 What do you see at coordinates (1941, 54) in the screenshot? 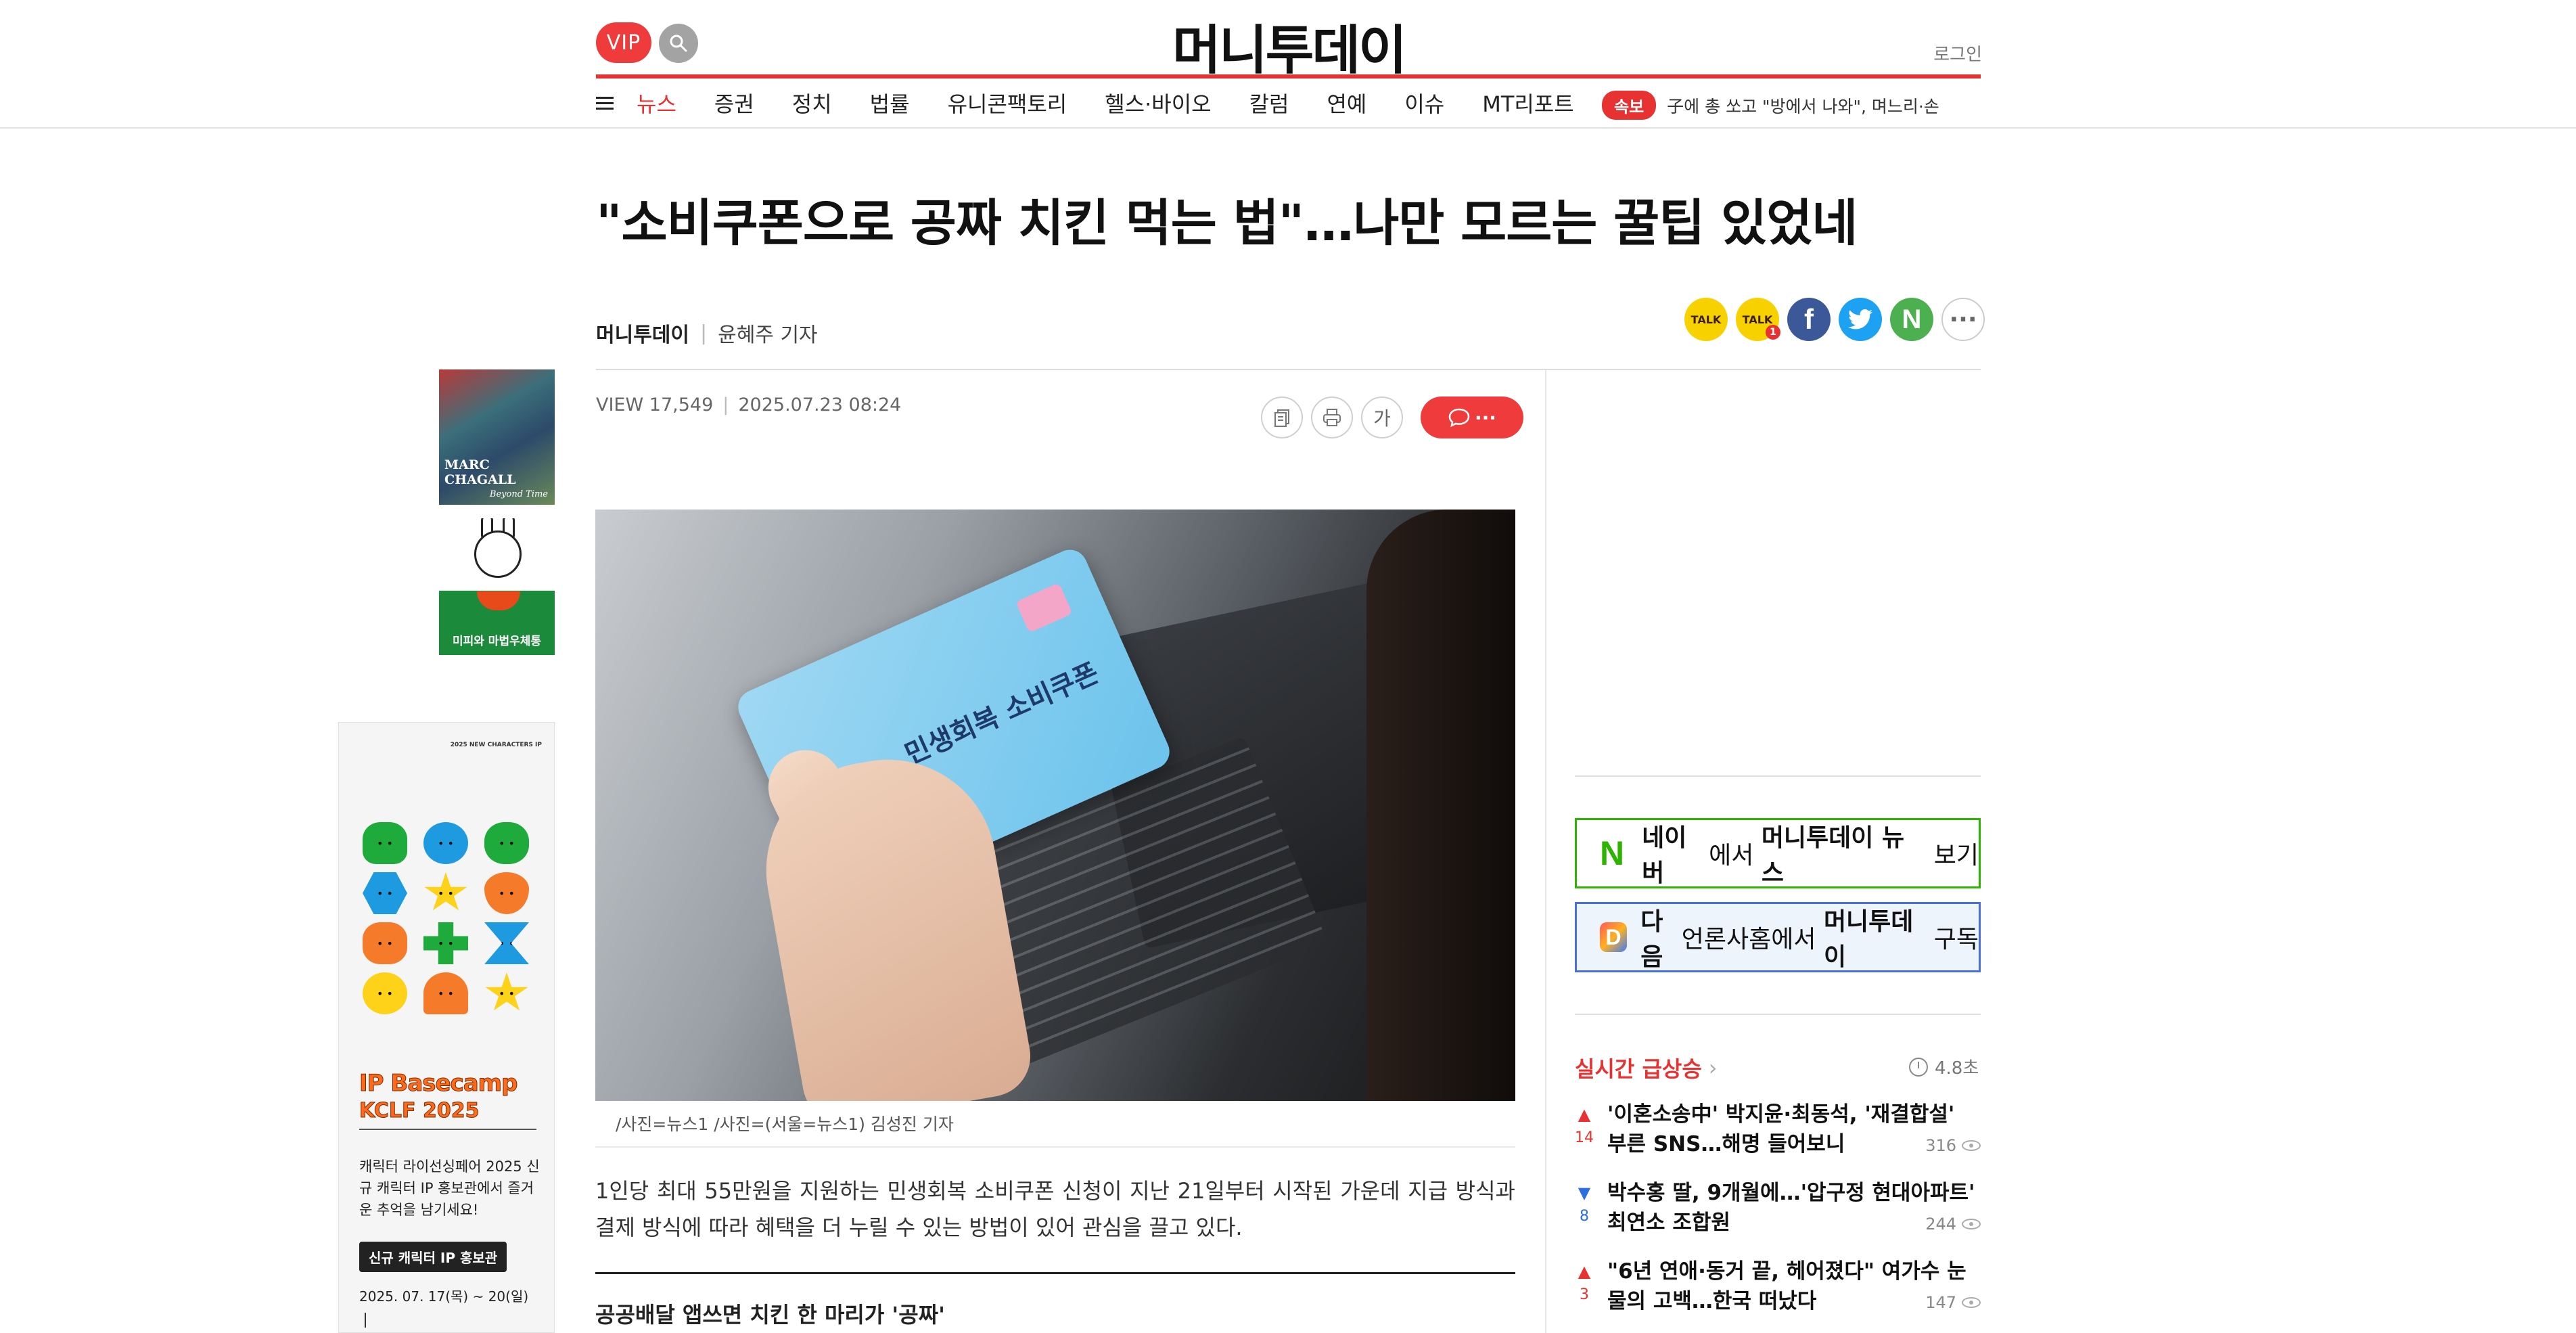
I see `login-link: 로그인` at bounding box center [1941, 54].